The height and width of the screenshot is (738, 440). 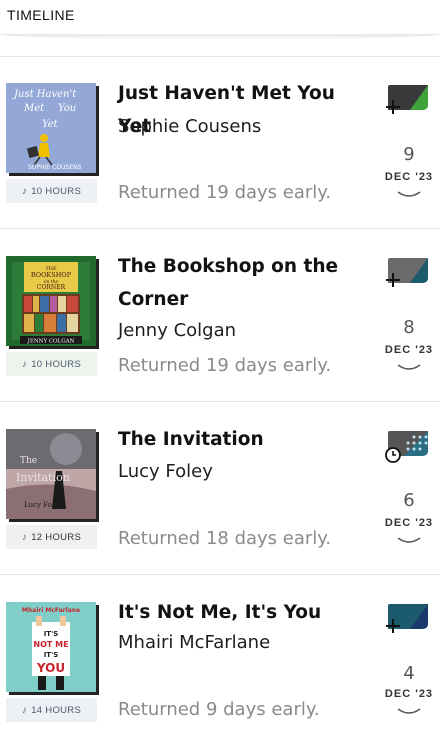 I want to click on cover-line2: Invitation, so click(x=43, y=477).